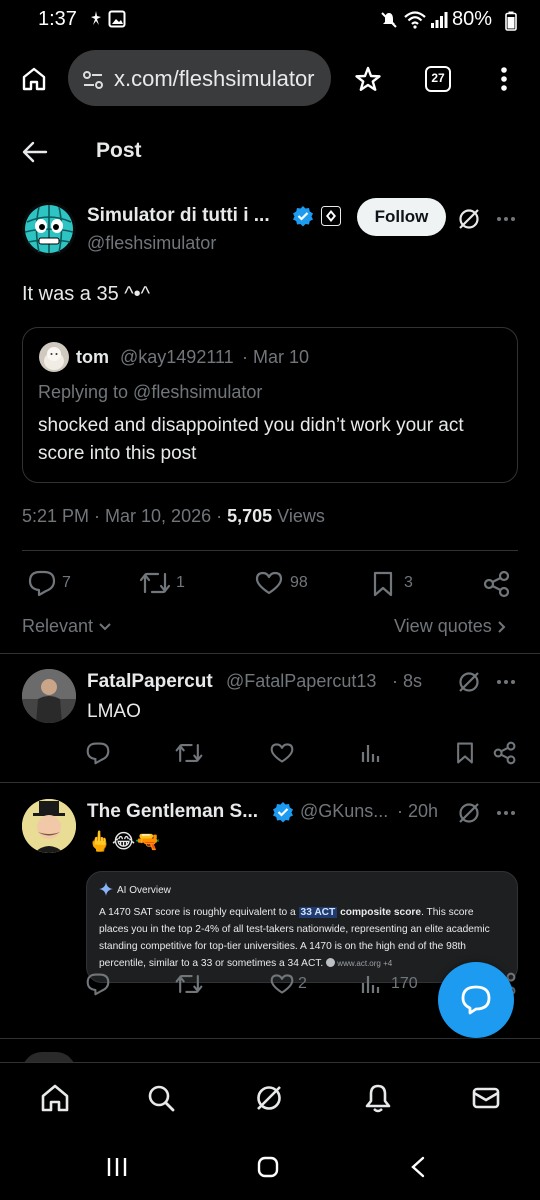  I want to click on repost-count: 1, so click(180, 582).